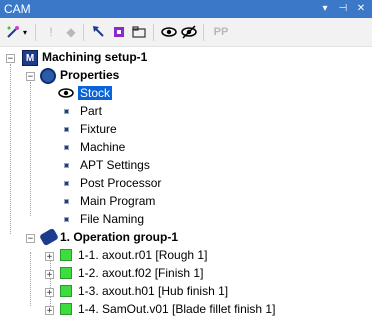  Describe the element at coordinates (186, 237) in the screenshot. I see `tree-node-operation-group: − 1. Operation group-1` at that location.